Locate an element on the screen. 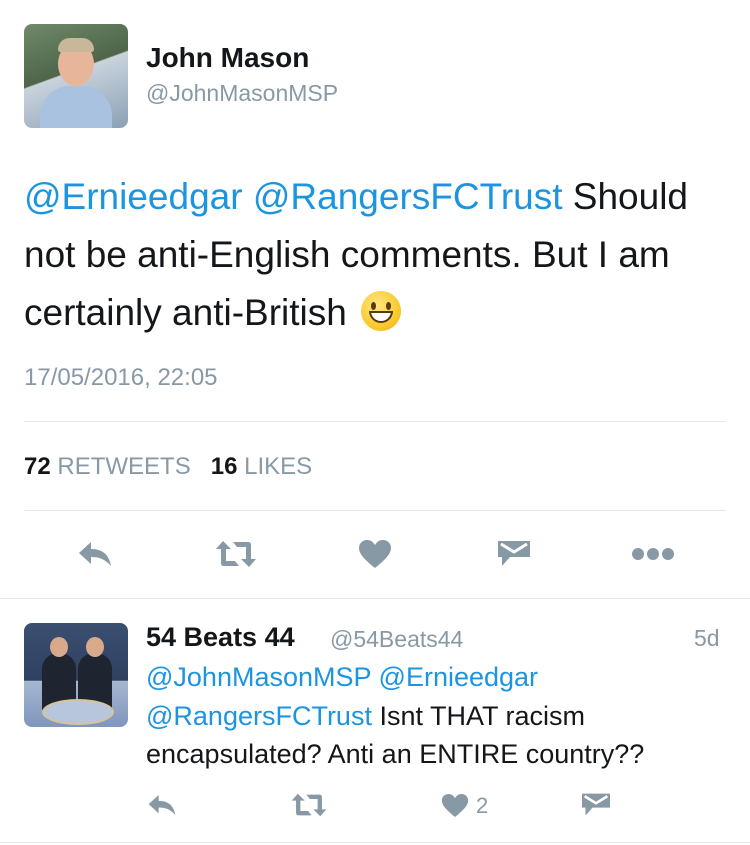 Image resolution: width=750 pixels, height=845 pixels. reply-retweet-button is located at coordinates (309, 805).